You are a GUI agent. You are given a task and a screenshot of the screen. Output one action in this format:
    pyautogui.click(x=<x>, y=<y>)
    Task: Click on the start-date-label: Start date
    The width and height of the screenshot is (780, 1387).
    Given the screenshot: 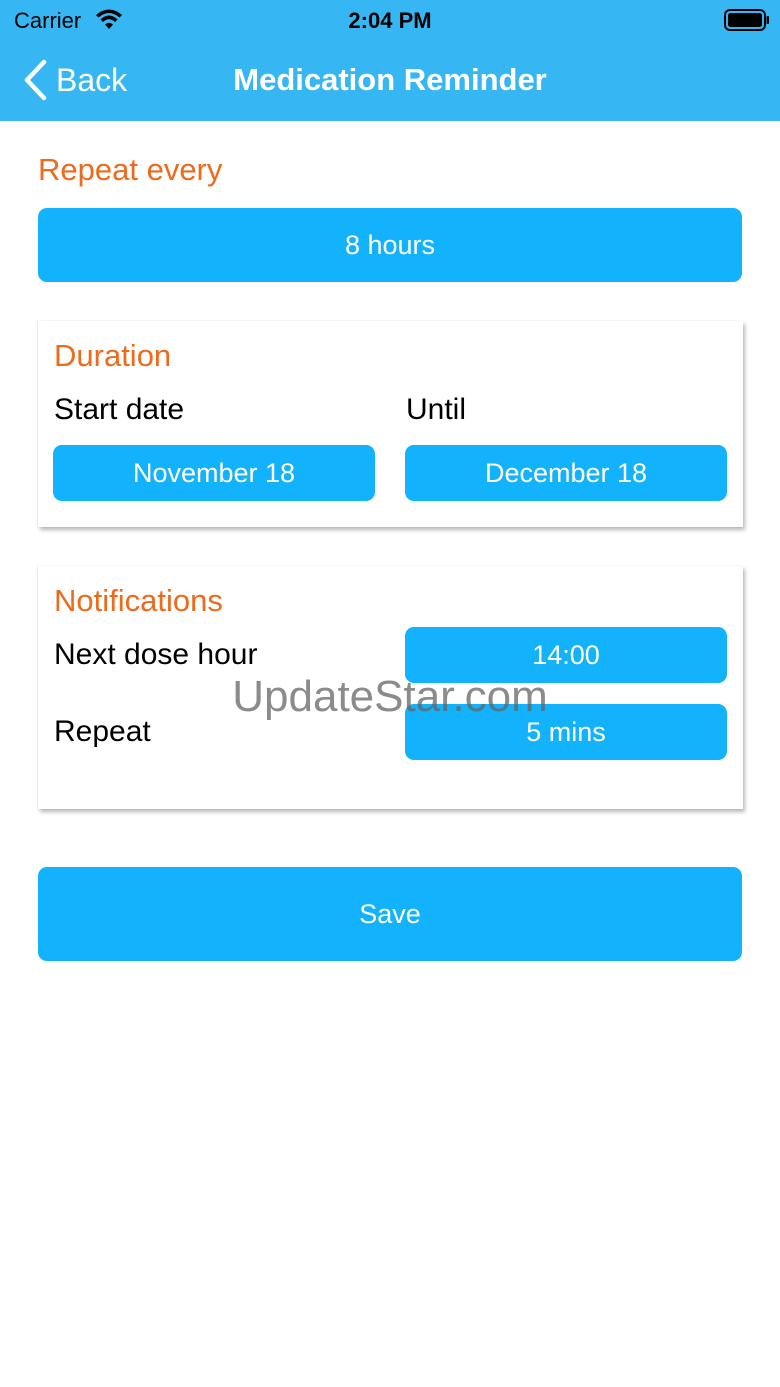 What is the action you would take?
    pyautogui.click(x=119, y=409)
    